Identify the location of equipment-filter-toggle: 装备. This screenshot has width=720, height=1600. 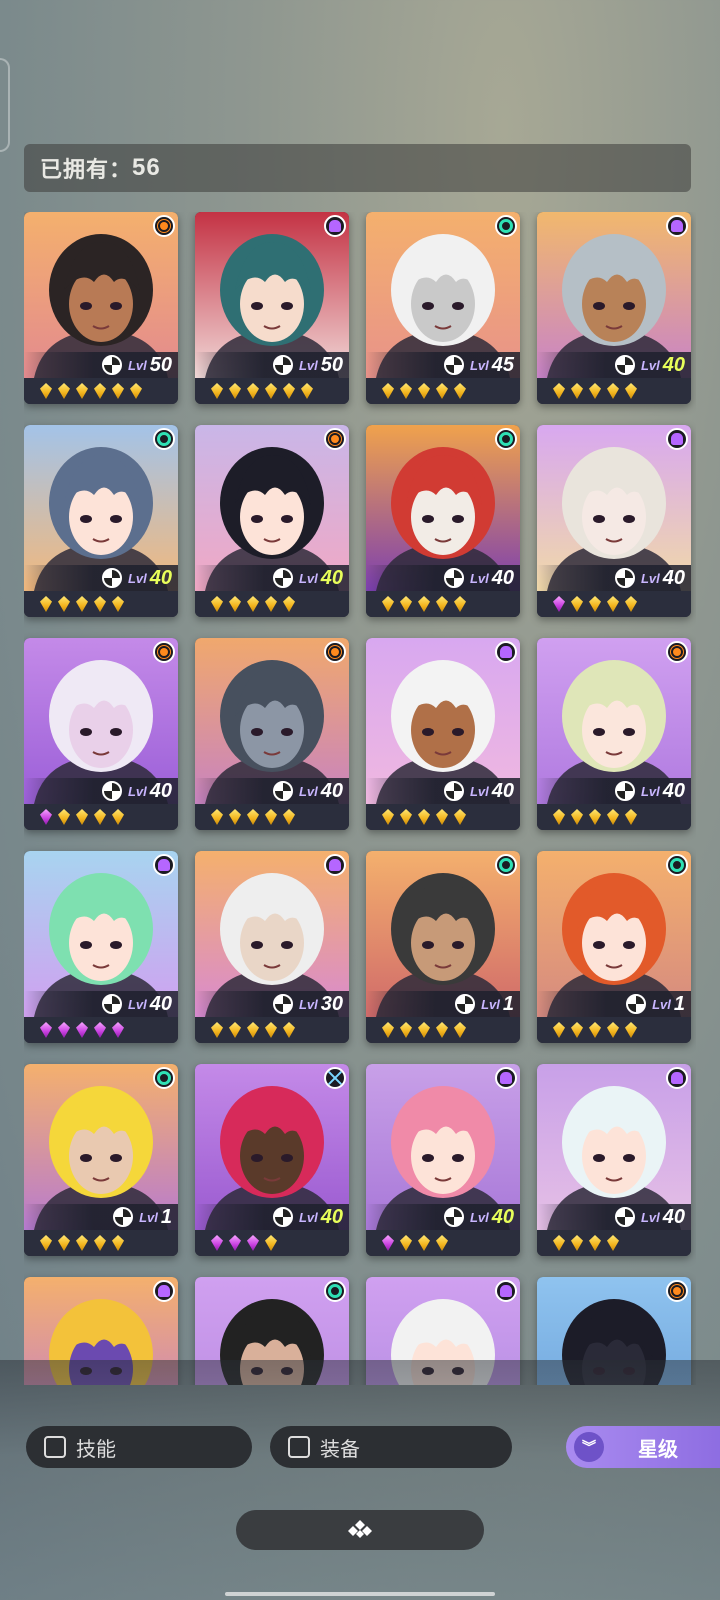
(391, 1447).